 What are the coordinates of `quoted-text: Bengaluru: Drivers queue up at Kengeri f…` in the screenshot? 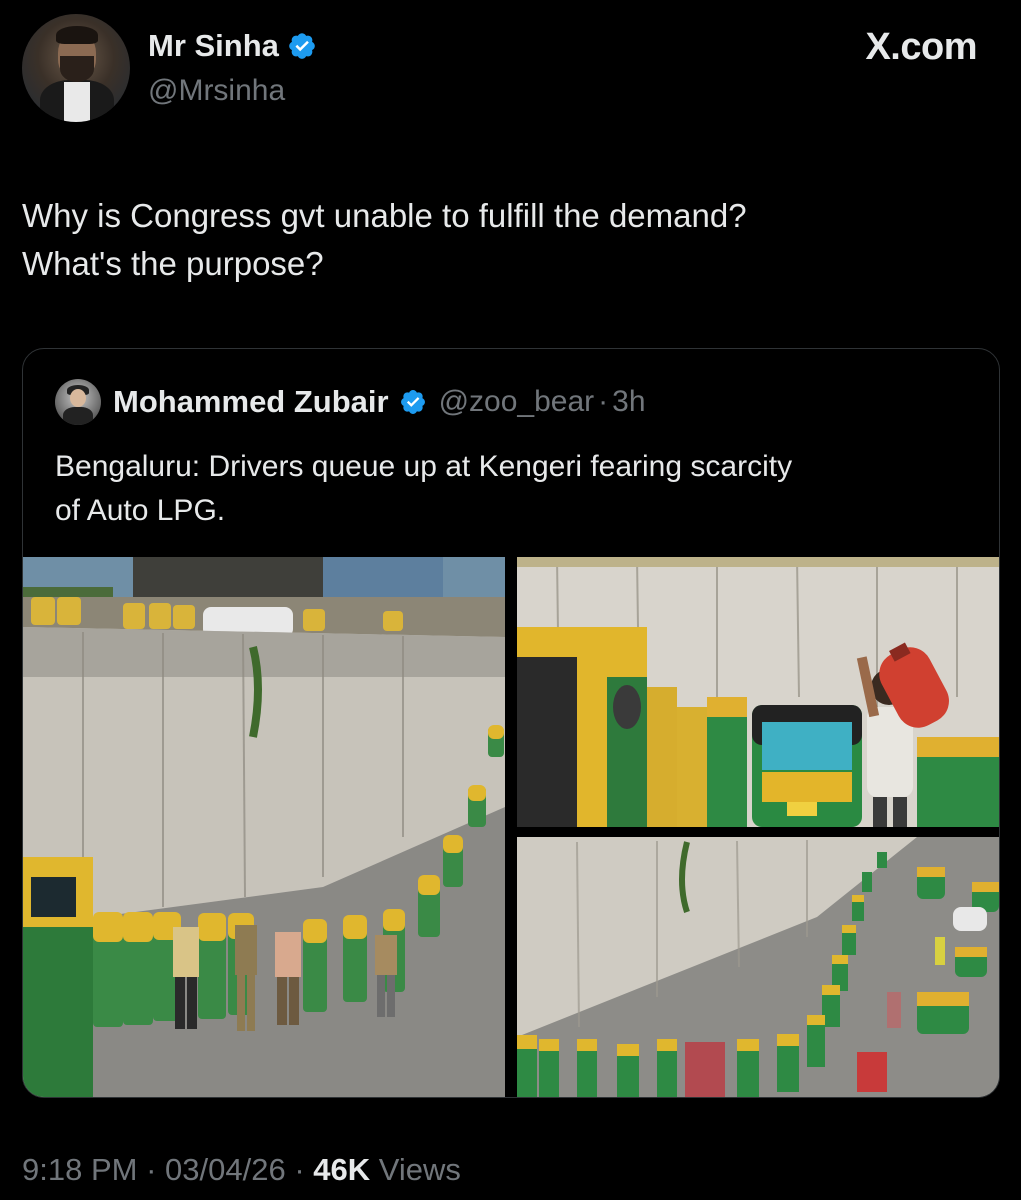 It's located at (520, 489).